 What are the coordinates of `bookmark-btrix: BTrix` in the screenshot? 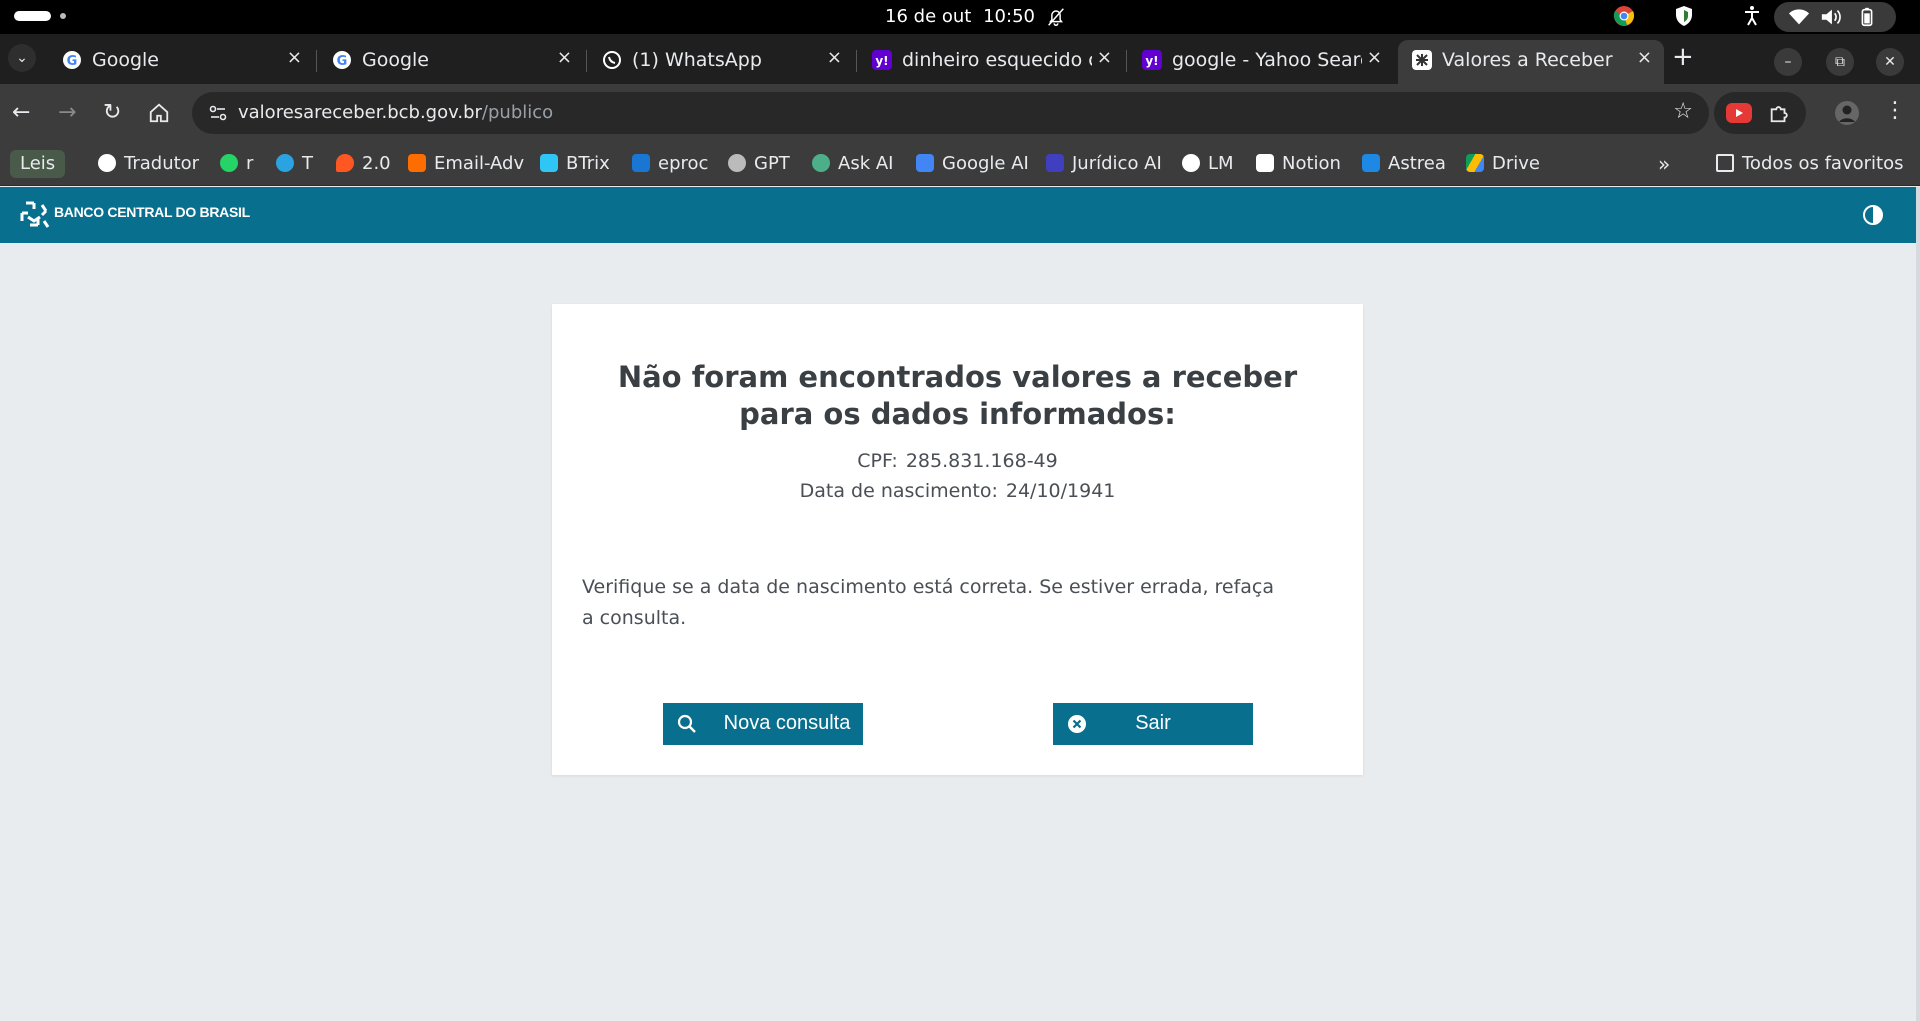 It's located at (575, 164).